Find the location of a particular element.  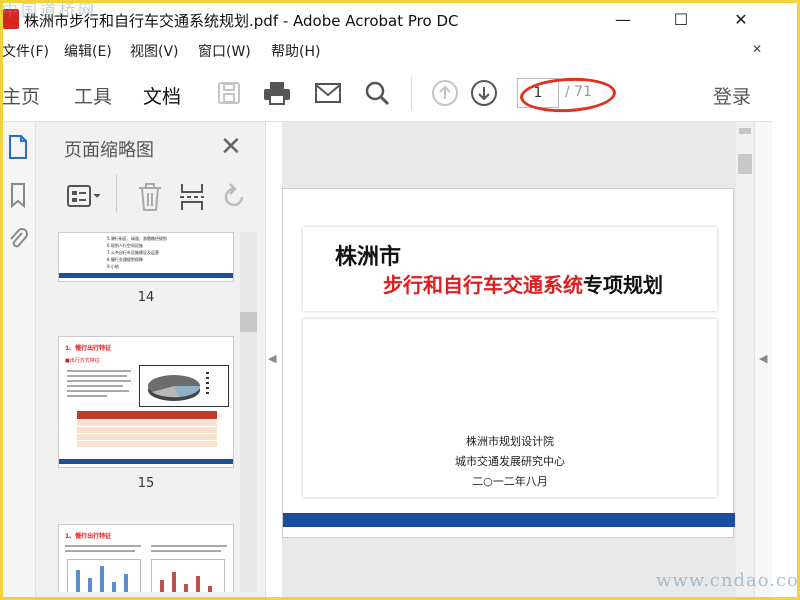

thumb15-pie-chart is located at coordinates (184, 386).